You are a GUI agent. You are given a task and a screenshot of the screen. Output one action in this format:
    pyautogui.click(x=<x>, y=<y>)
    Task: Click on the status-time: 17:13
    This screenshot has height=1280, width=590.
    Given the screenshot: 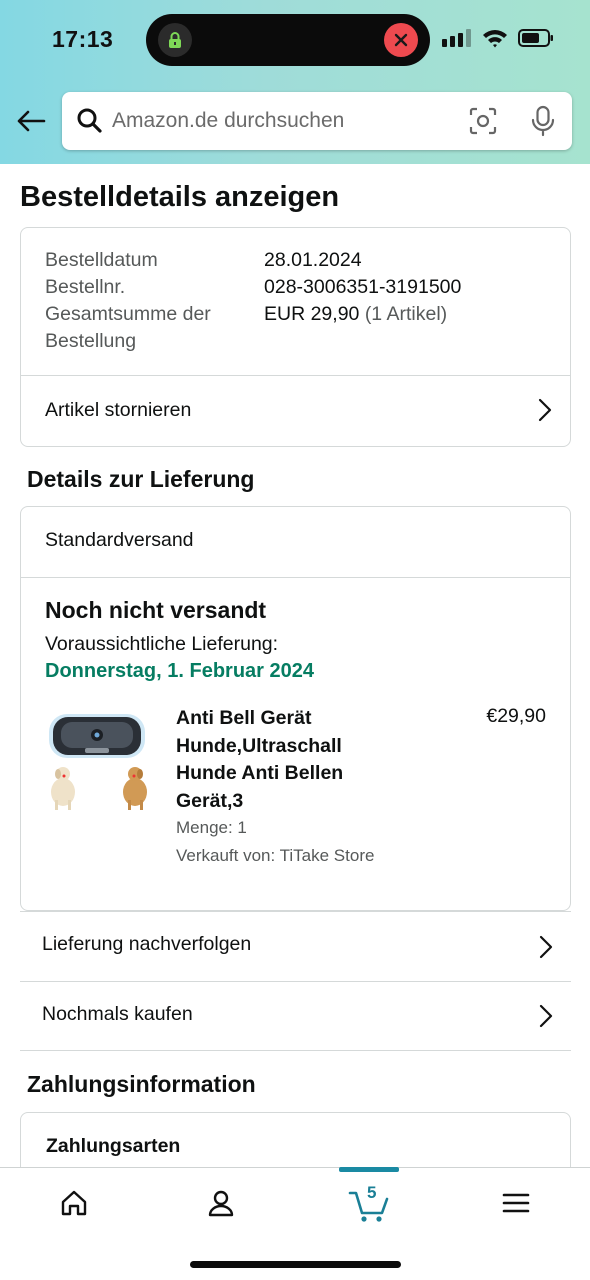 What is the action you would take?
    pyautogui.click(x=83, y=39)
    